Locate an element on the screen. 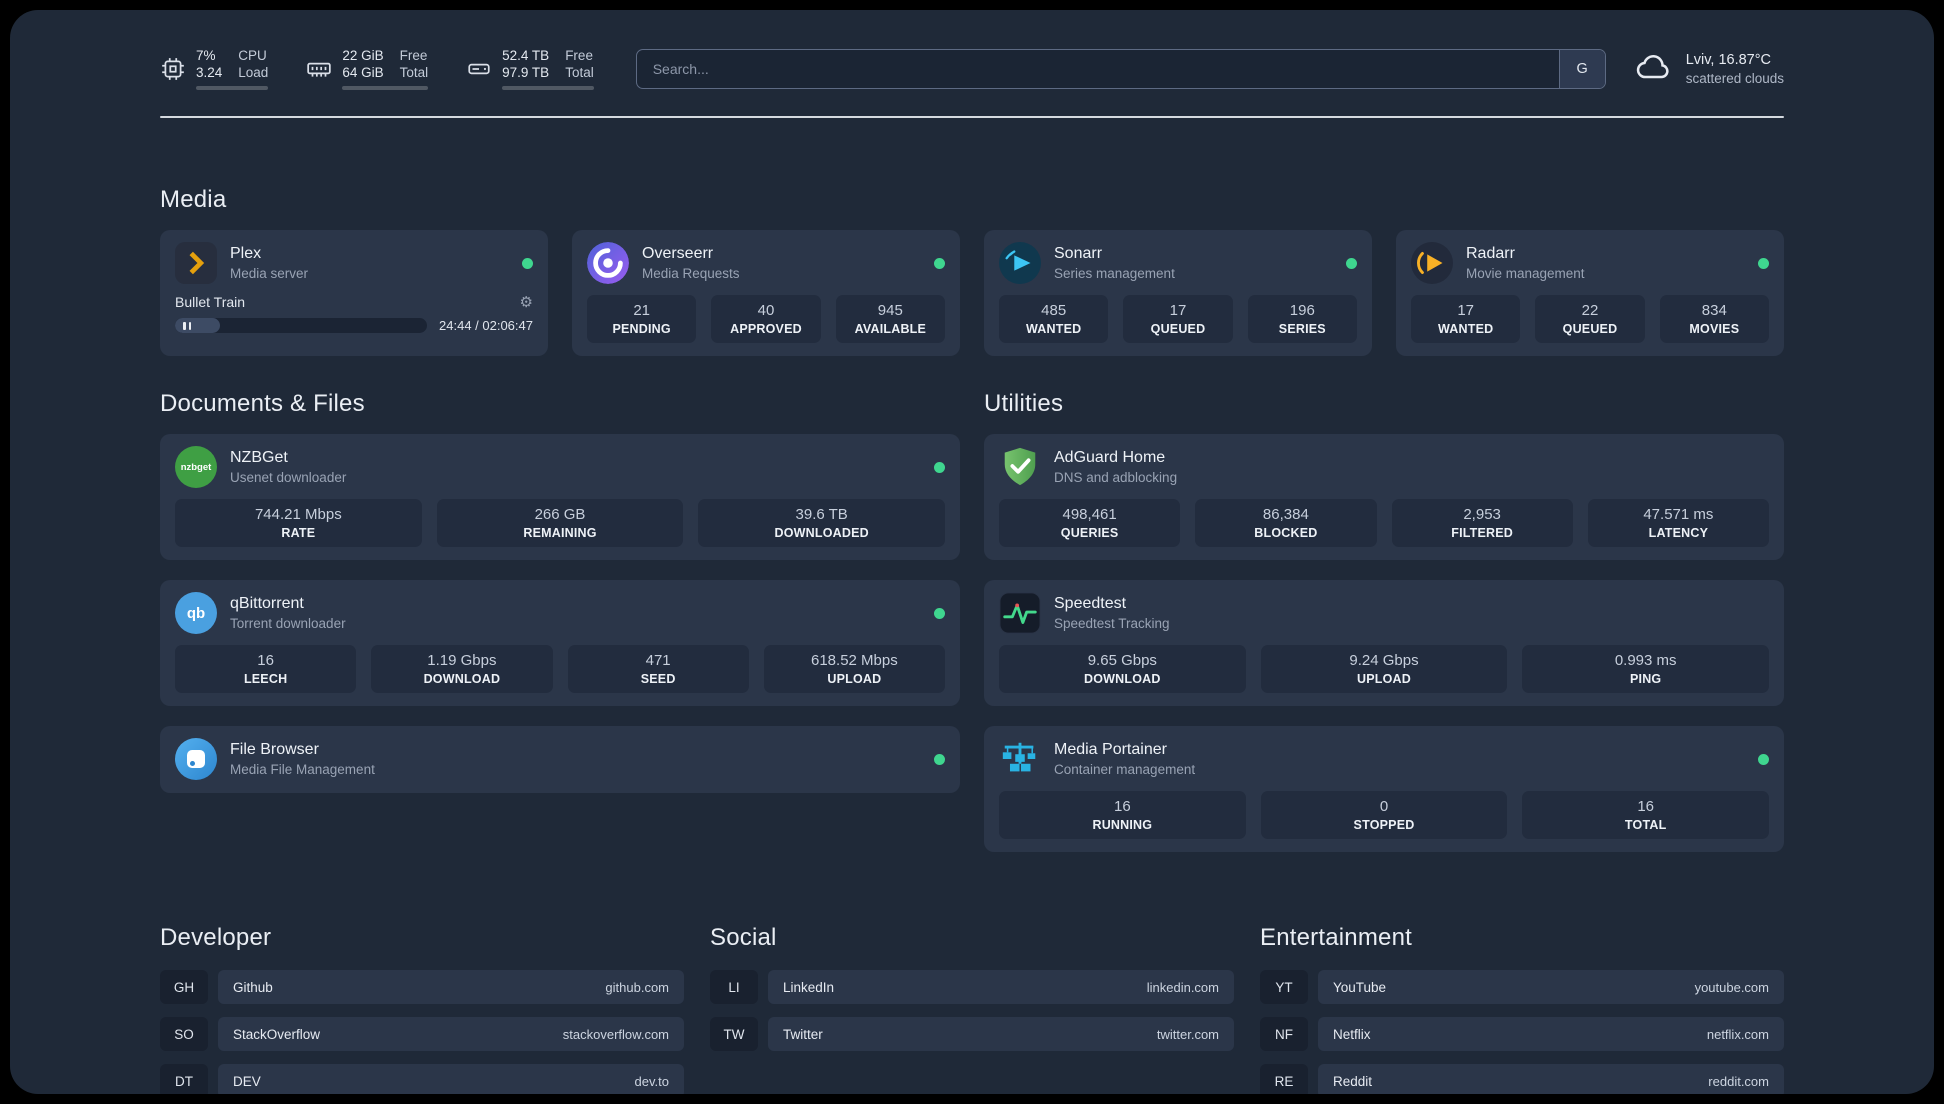 This screenshot has width=1944, height=1104. stat-value: 196 is located at coordinates (1302, 310).